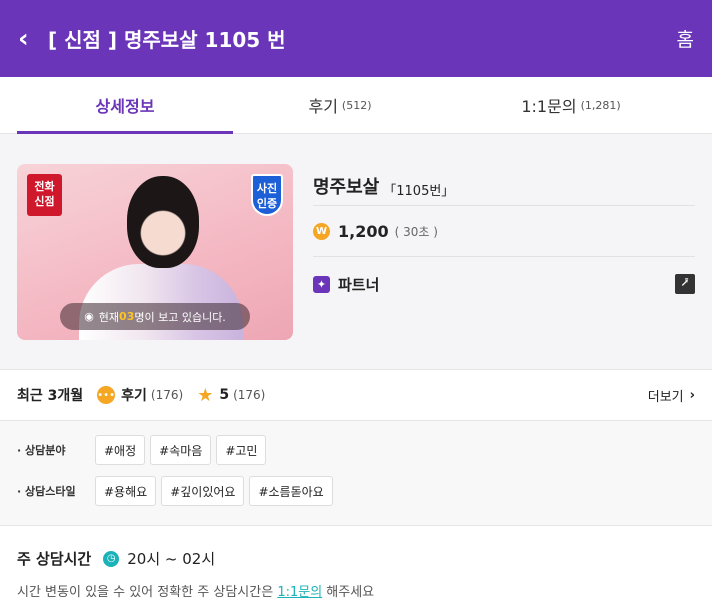  Describe the element at coordinates (41, 450) in the screenshot. I see `field-label: · 상담분야` at that location.